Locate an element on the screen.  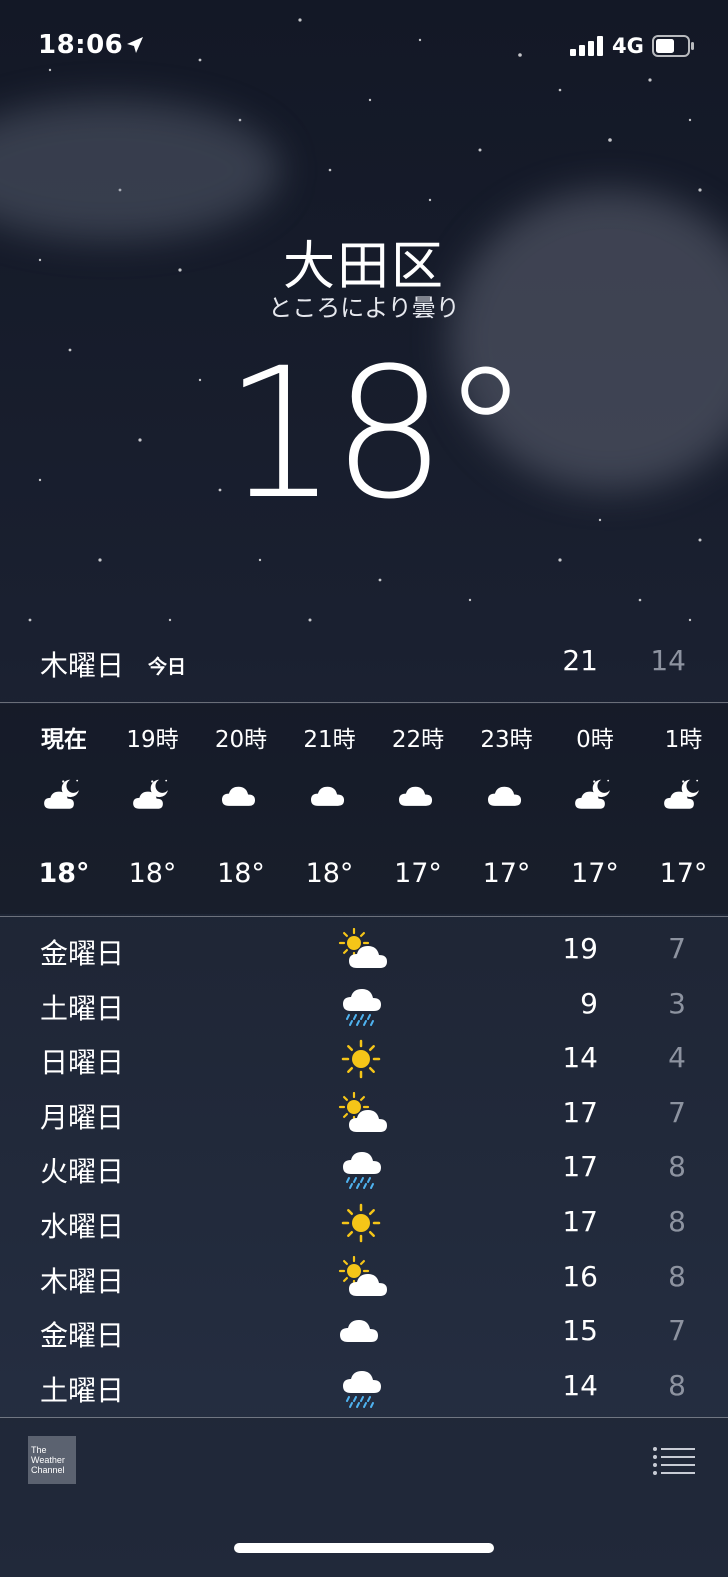
daily-row: 金曜日 15 7 is located at coordinates (364, 1331).